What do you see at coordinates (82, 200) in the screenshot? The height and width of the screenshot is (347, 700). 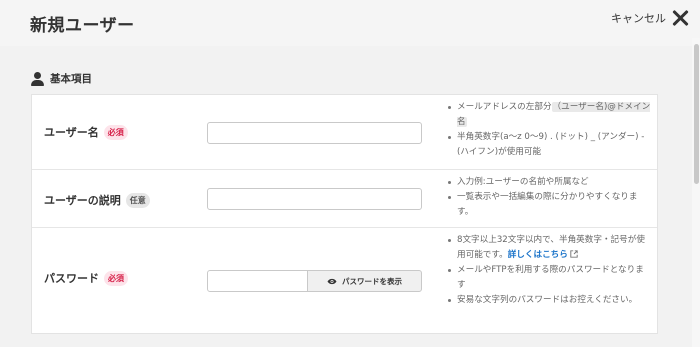 I see `field-label-text: ユーザーの説明` at bounding box center [82, 200].